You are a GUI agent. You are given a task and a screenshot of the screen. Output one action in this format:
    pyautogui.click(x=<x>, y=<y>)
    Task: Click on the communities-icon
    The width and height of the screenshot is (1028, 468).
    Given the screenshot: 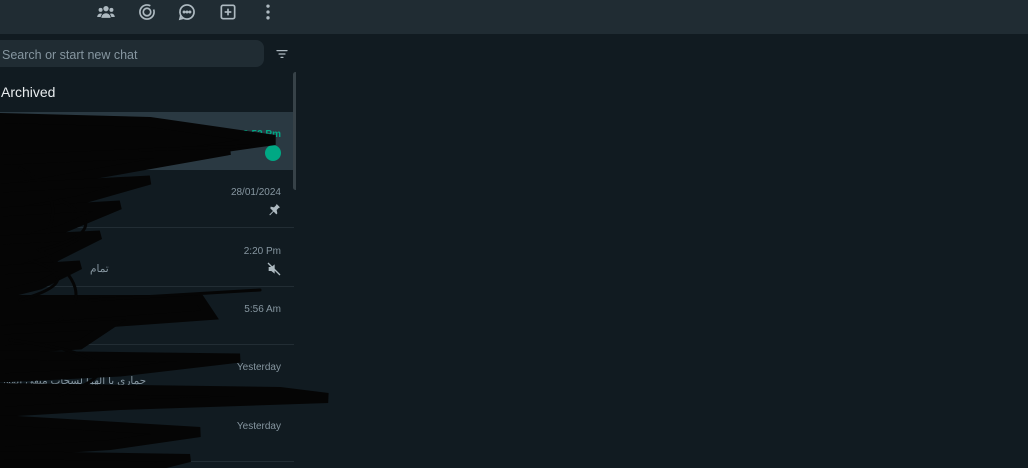 What is the action you would take?
    pyautogui.click(x=106, y=12)
    